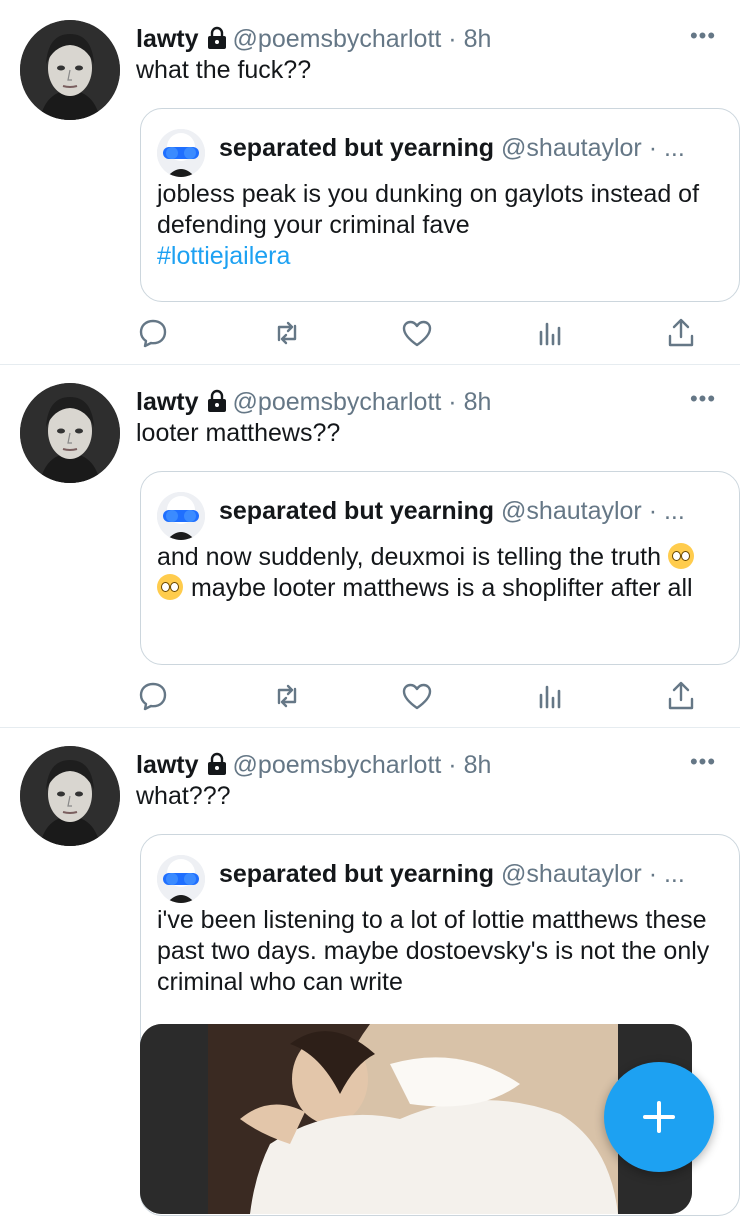 The image size is (740, 1216). Describe the element at coordinates (238, 433) in the screenshot. I see `tweet-text: looter matthews??` at that location.